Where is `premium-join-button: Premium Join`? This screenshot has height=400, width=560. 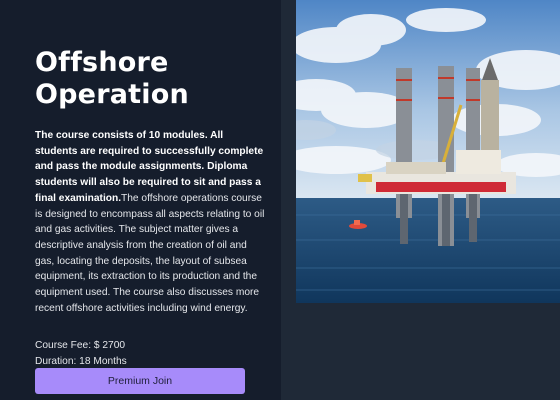
premium-join-button: Premium Join is located at coordinates (140, 381).